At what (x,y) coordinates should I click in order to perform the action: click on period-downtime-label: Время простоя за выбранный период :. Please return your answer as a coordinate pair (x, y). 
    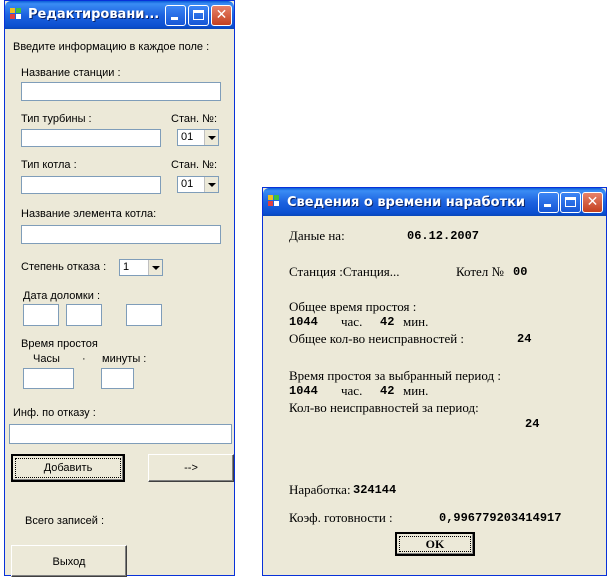
    Looking at the image, I should click on (395, 375).